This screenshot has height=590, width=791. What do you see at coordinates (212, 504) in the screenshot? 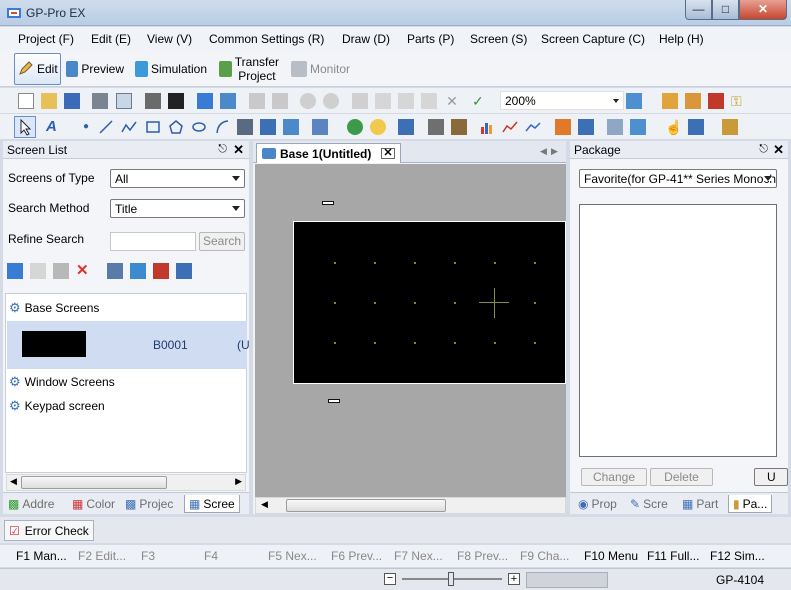
I see `tab-screen: ▦ Scree` at bounding box center [212, 504].